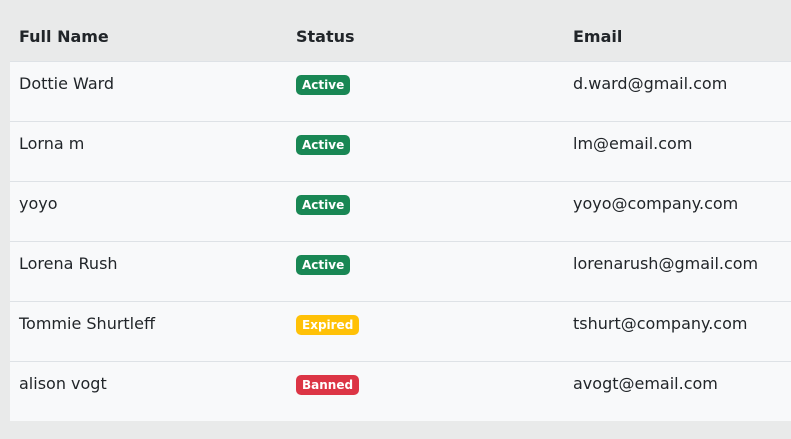  I want to click on name-cell: alison vogt, so click(63, 383).